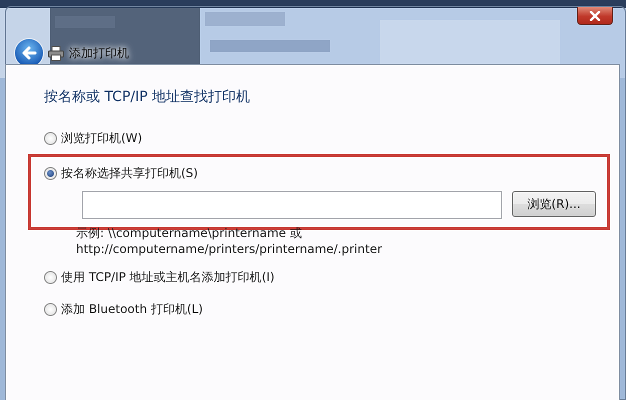 Image resolution: width=626 pixels, height=400 pixels. I want to click on radio-label: 使用 TCP/IP 地址或主机名添加打印机(I), so click(168, 277).